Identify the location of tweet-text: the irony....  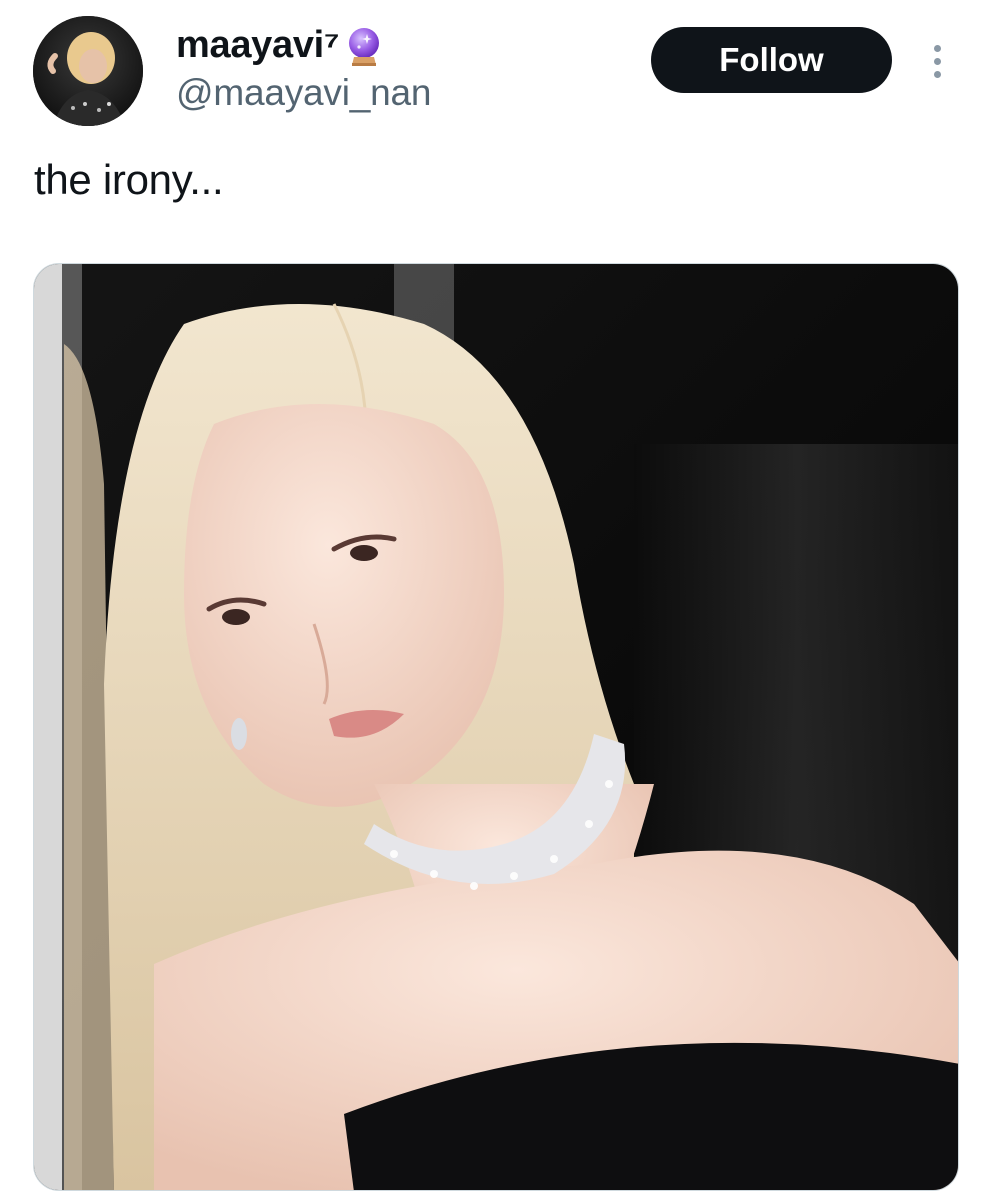
(129, 179).